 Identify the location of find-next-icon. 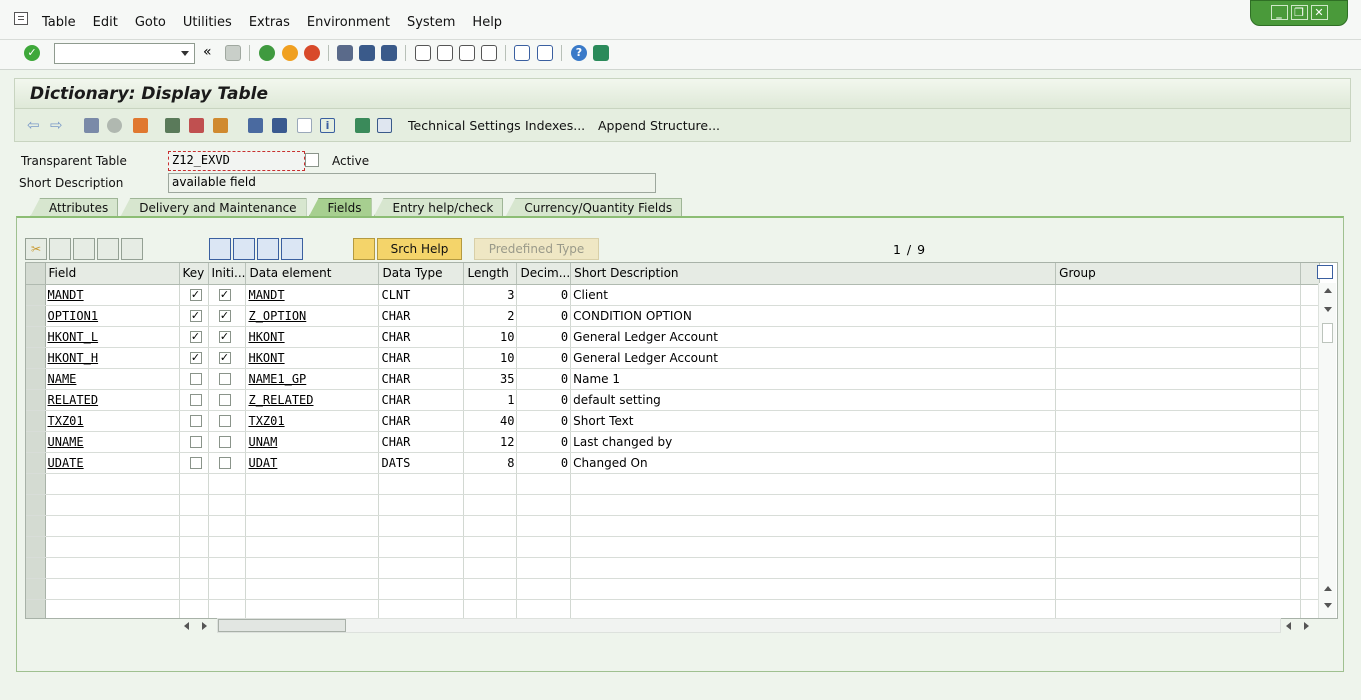
(389, 53).